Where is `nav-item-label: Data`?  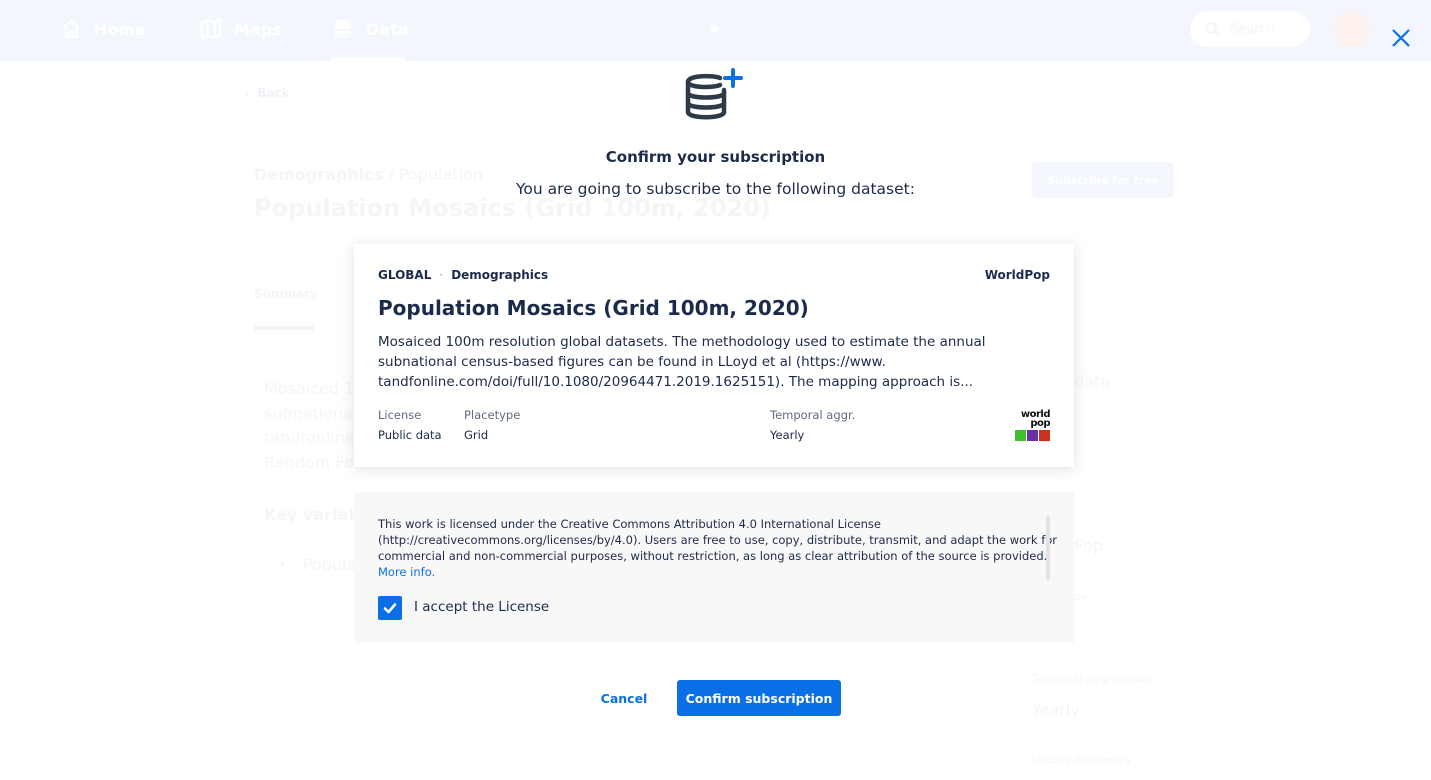
nav-item-label: Data is located at coordinates (387, 29).